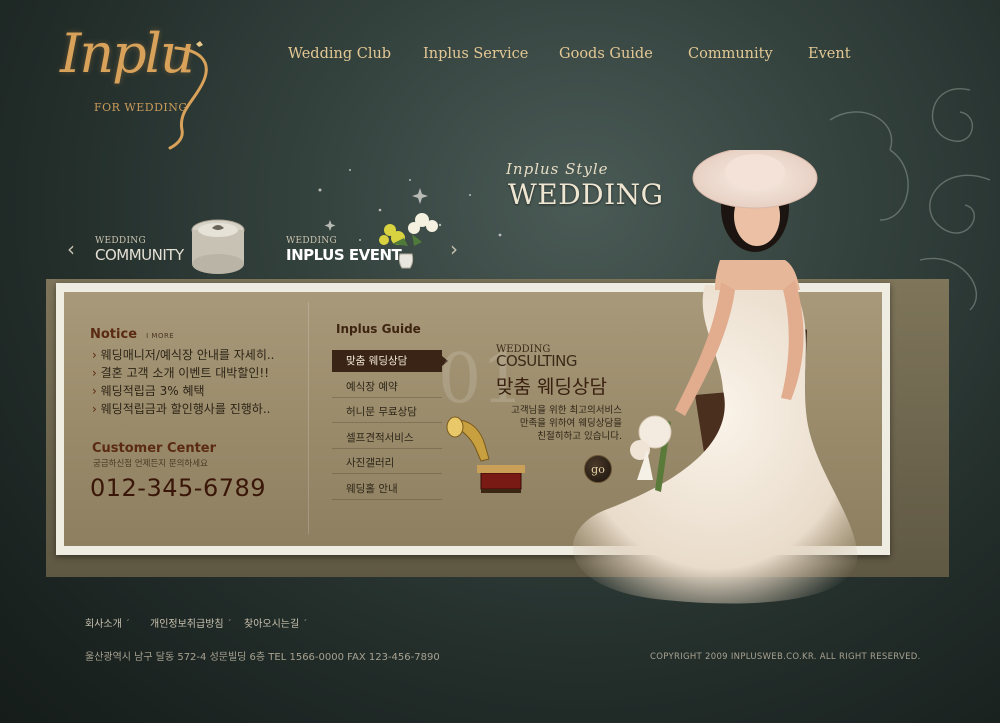 The height and width of the screenshot is (723, 1000). What do you see at coordinates (308, 418) in the screenshot?
I see `panel-divider` at bounding box center [308, 418].